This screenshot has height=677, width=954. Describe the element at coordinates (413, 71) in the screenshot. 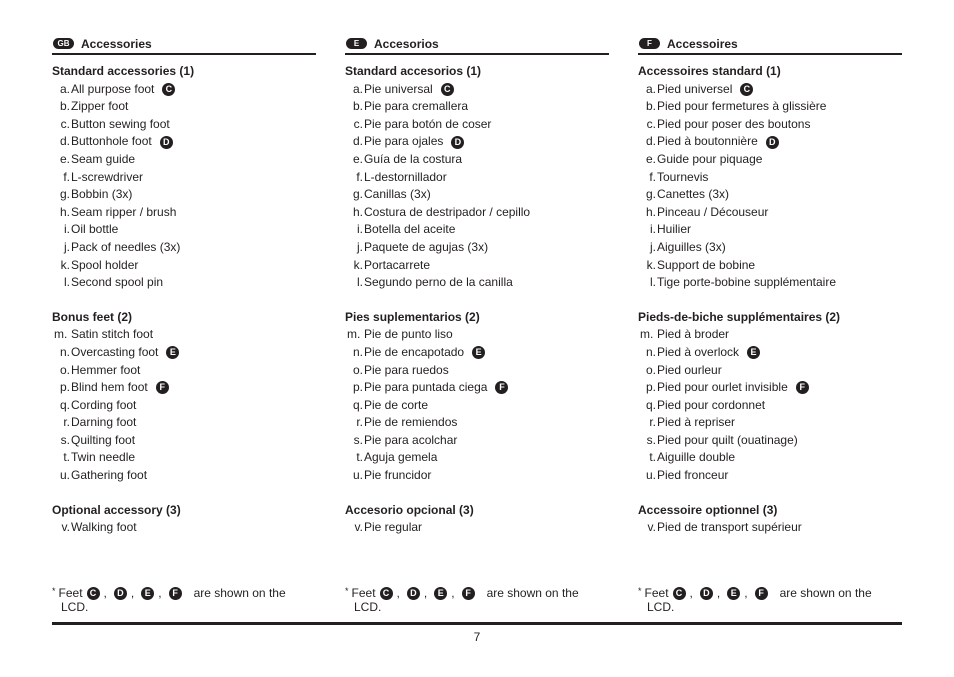

I see `section-title: Standard accesorios (1)` at that location.